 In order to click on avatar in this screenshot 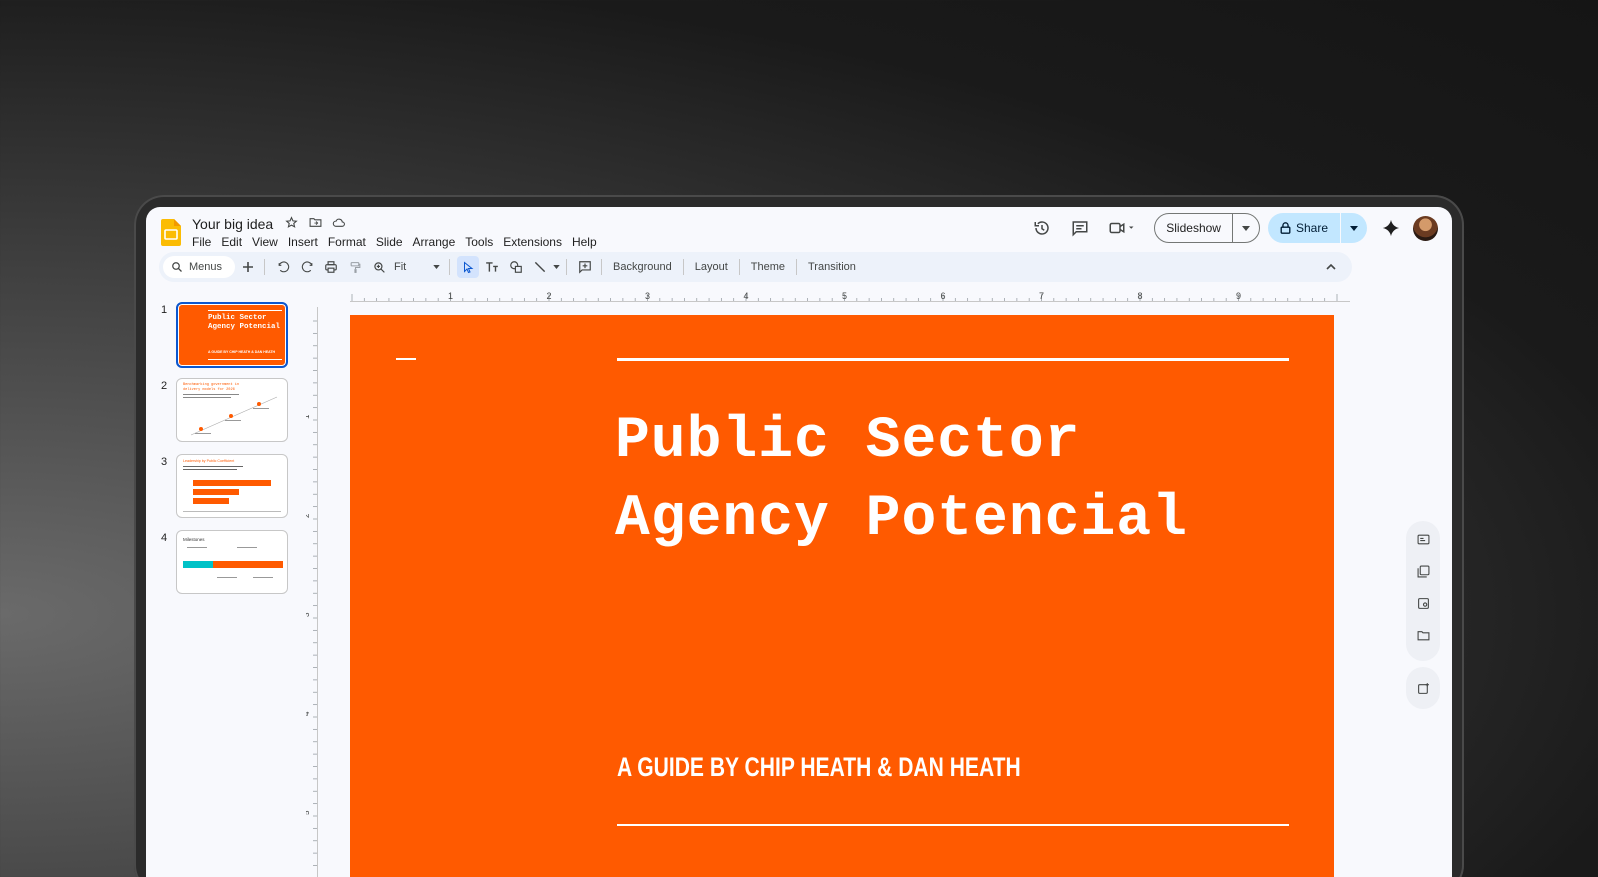, I will do `click(1425, 228)`.